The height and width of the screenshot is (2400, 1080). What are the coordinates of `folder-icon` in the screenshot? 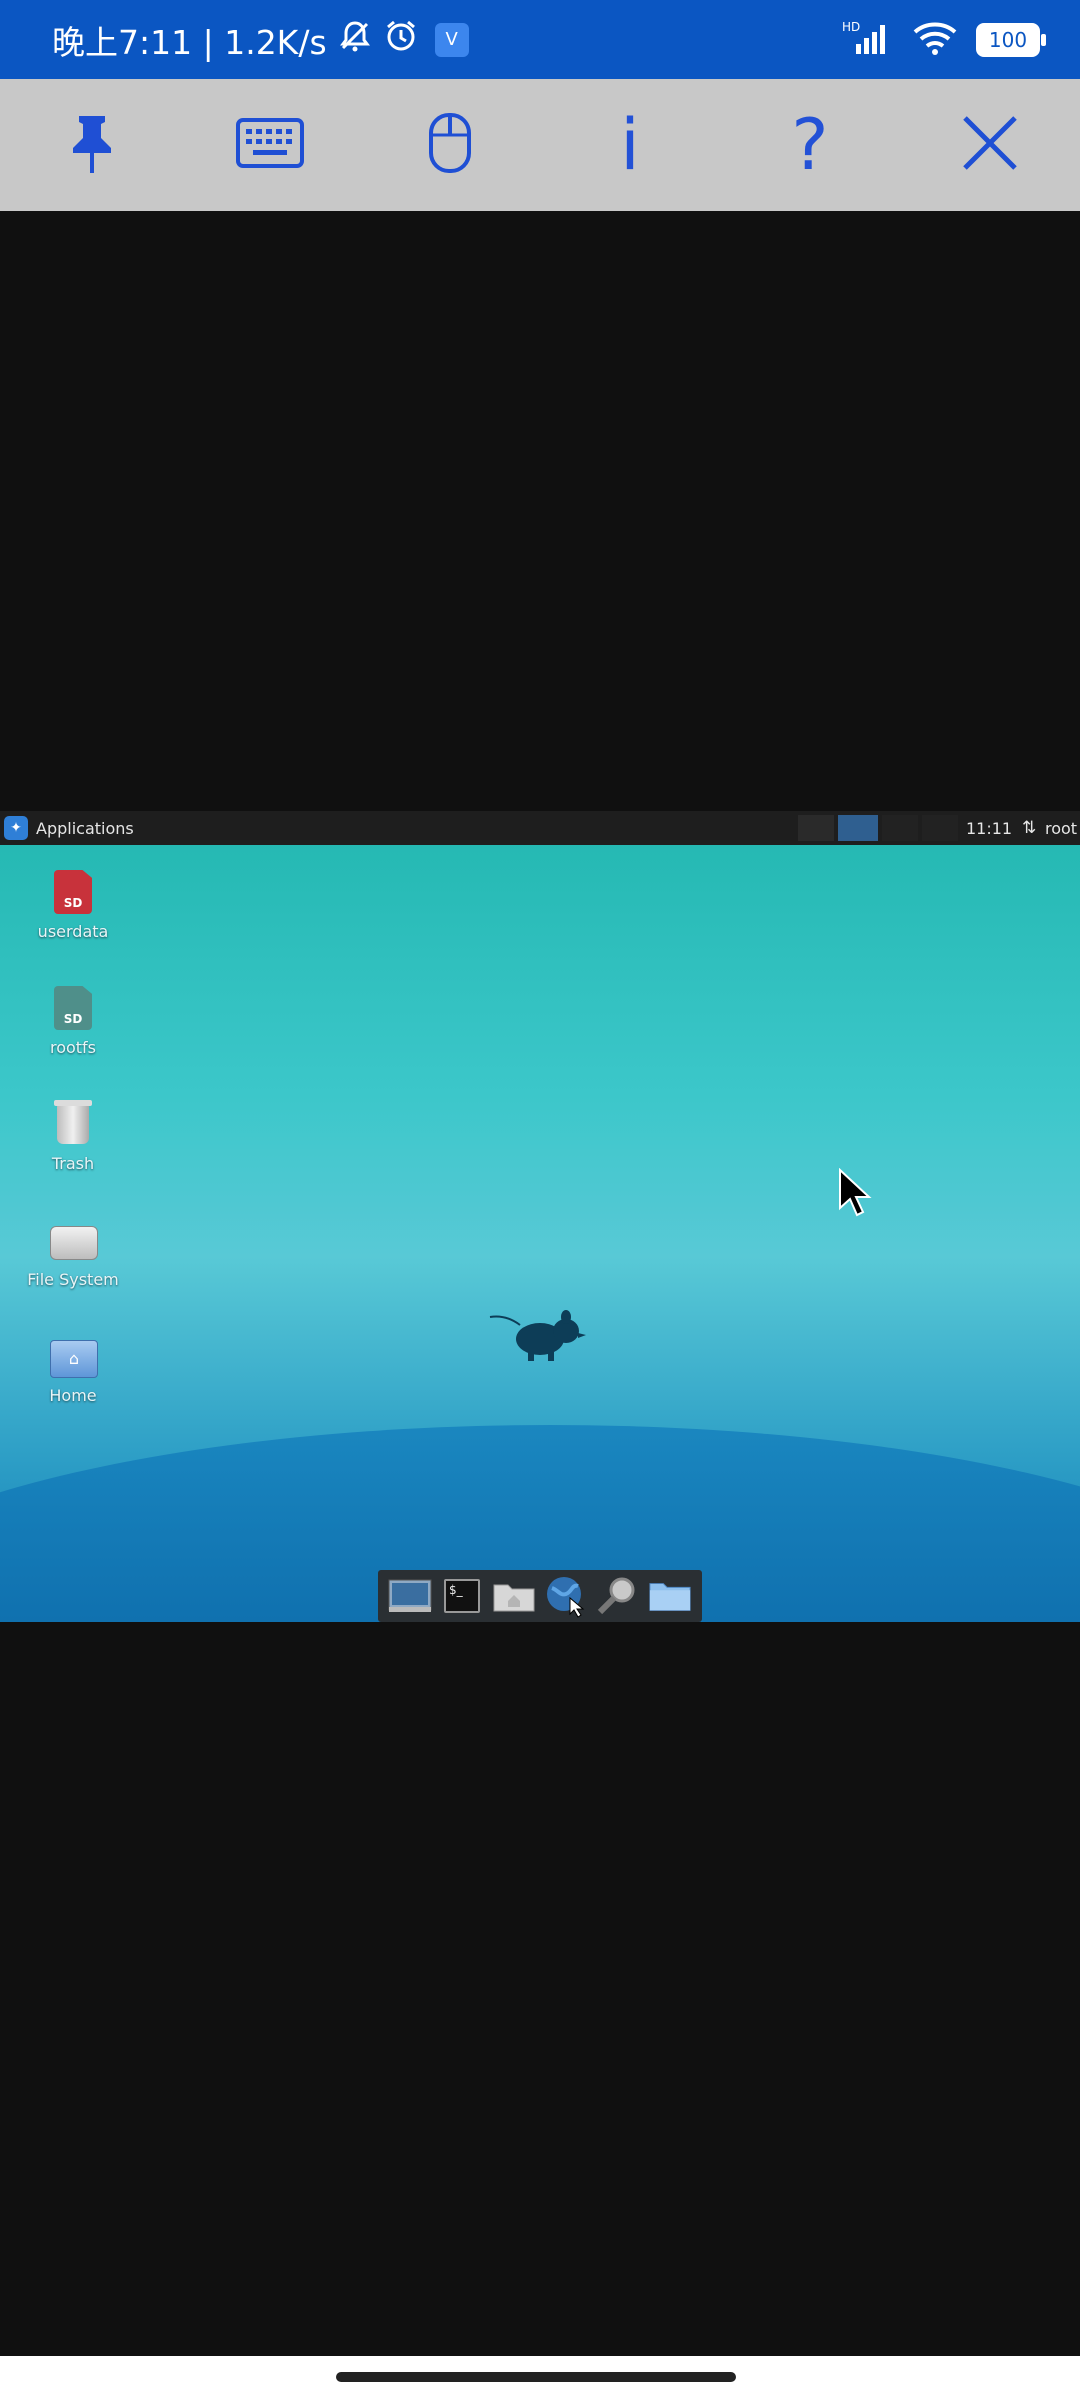 It's located at (670, 1597).